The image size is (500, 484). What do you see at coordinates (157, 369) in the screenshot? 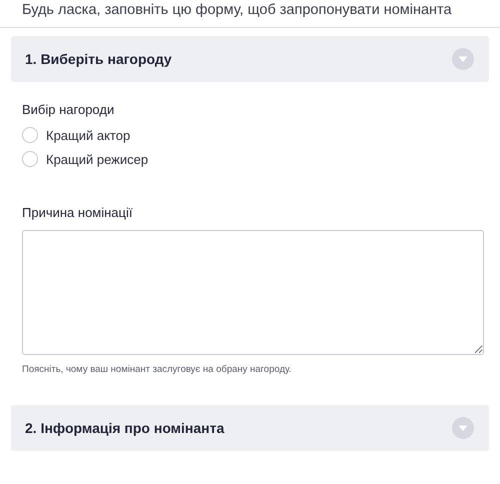
I see `hint-text: Поясніть, чому ваш номінант заслуговує на обрану нагороду.` at bounding box center [157, 369].